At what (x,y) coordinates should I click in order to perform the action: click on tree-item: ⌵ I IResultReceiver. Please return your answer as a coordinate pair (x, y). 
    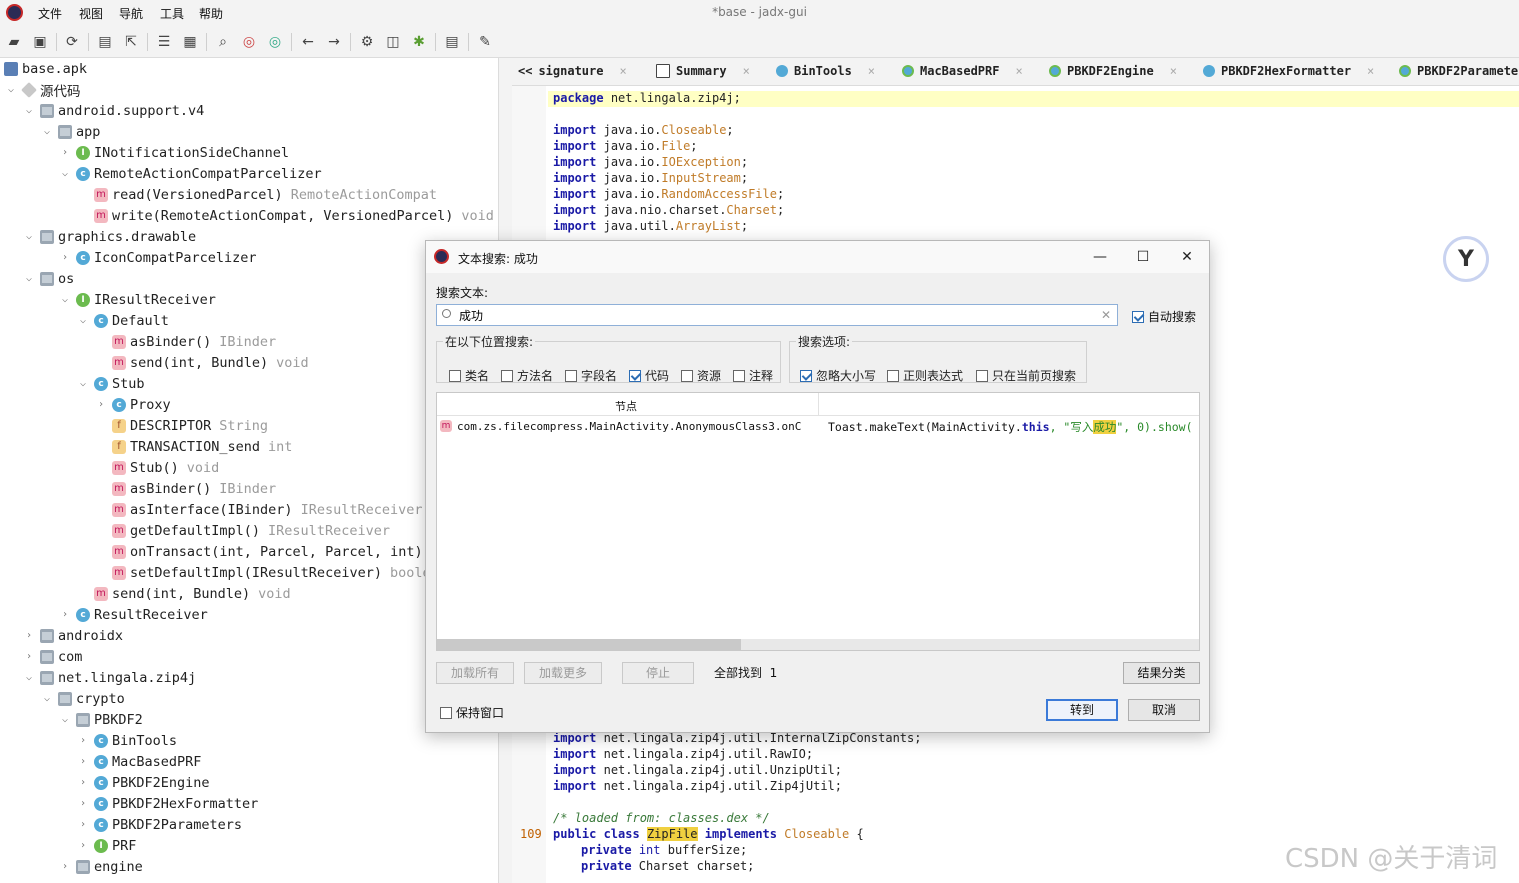
    Looking at the image, I should click on (137, 299).